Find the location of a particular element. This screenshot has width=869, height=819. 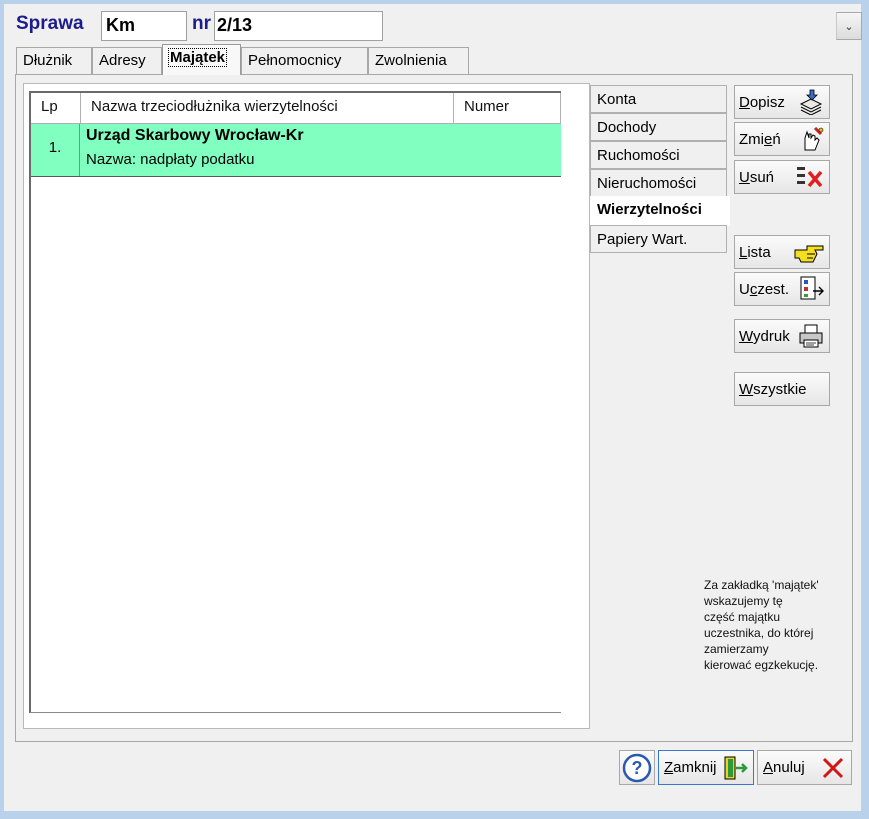

chevron-down-icon: ⌄ is located at coordinates (849, 26).